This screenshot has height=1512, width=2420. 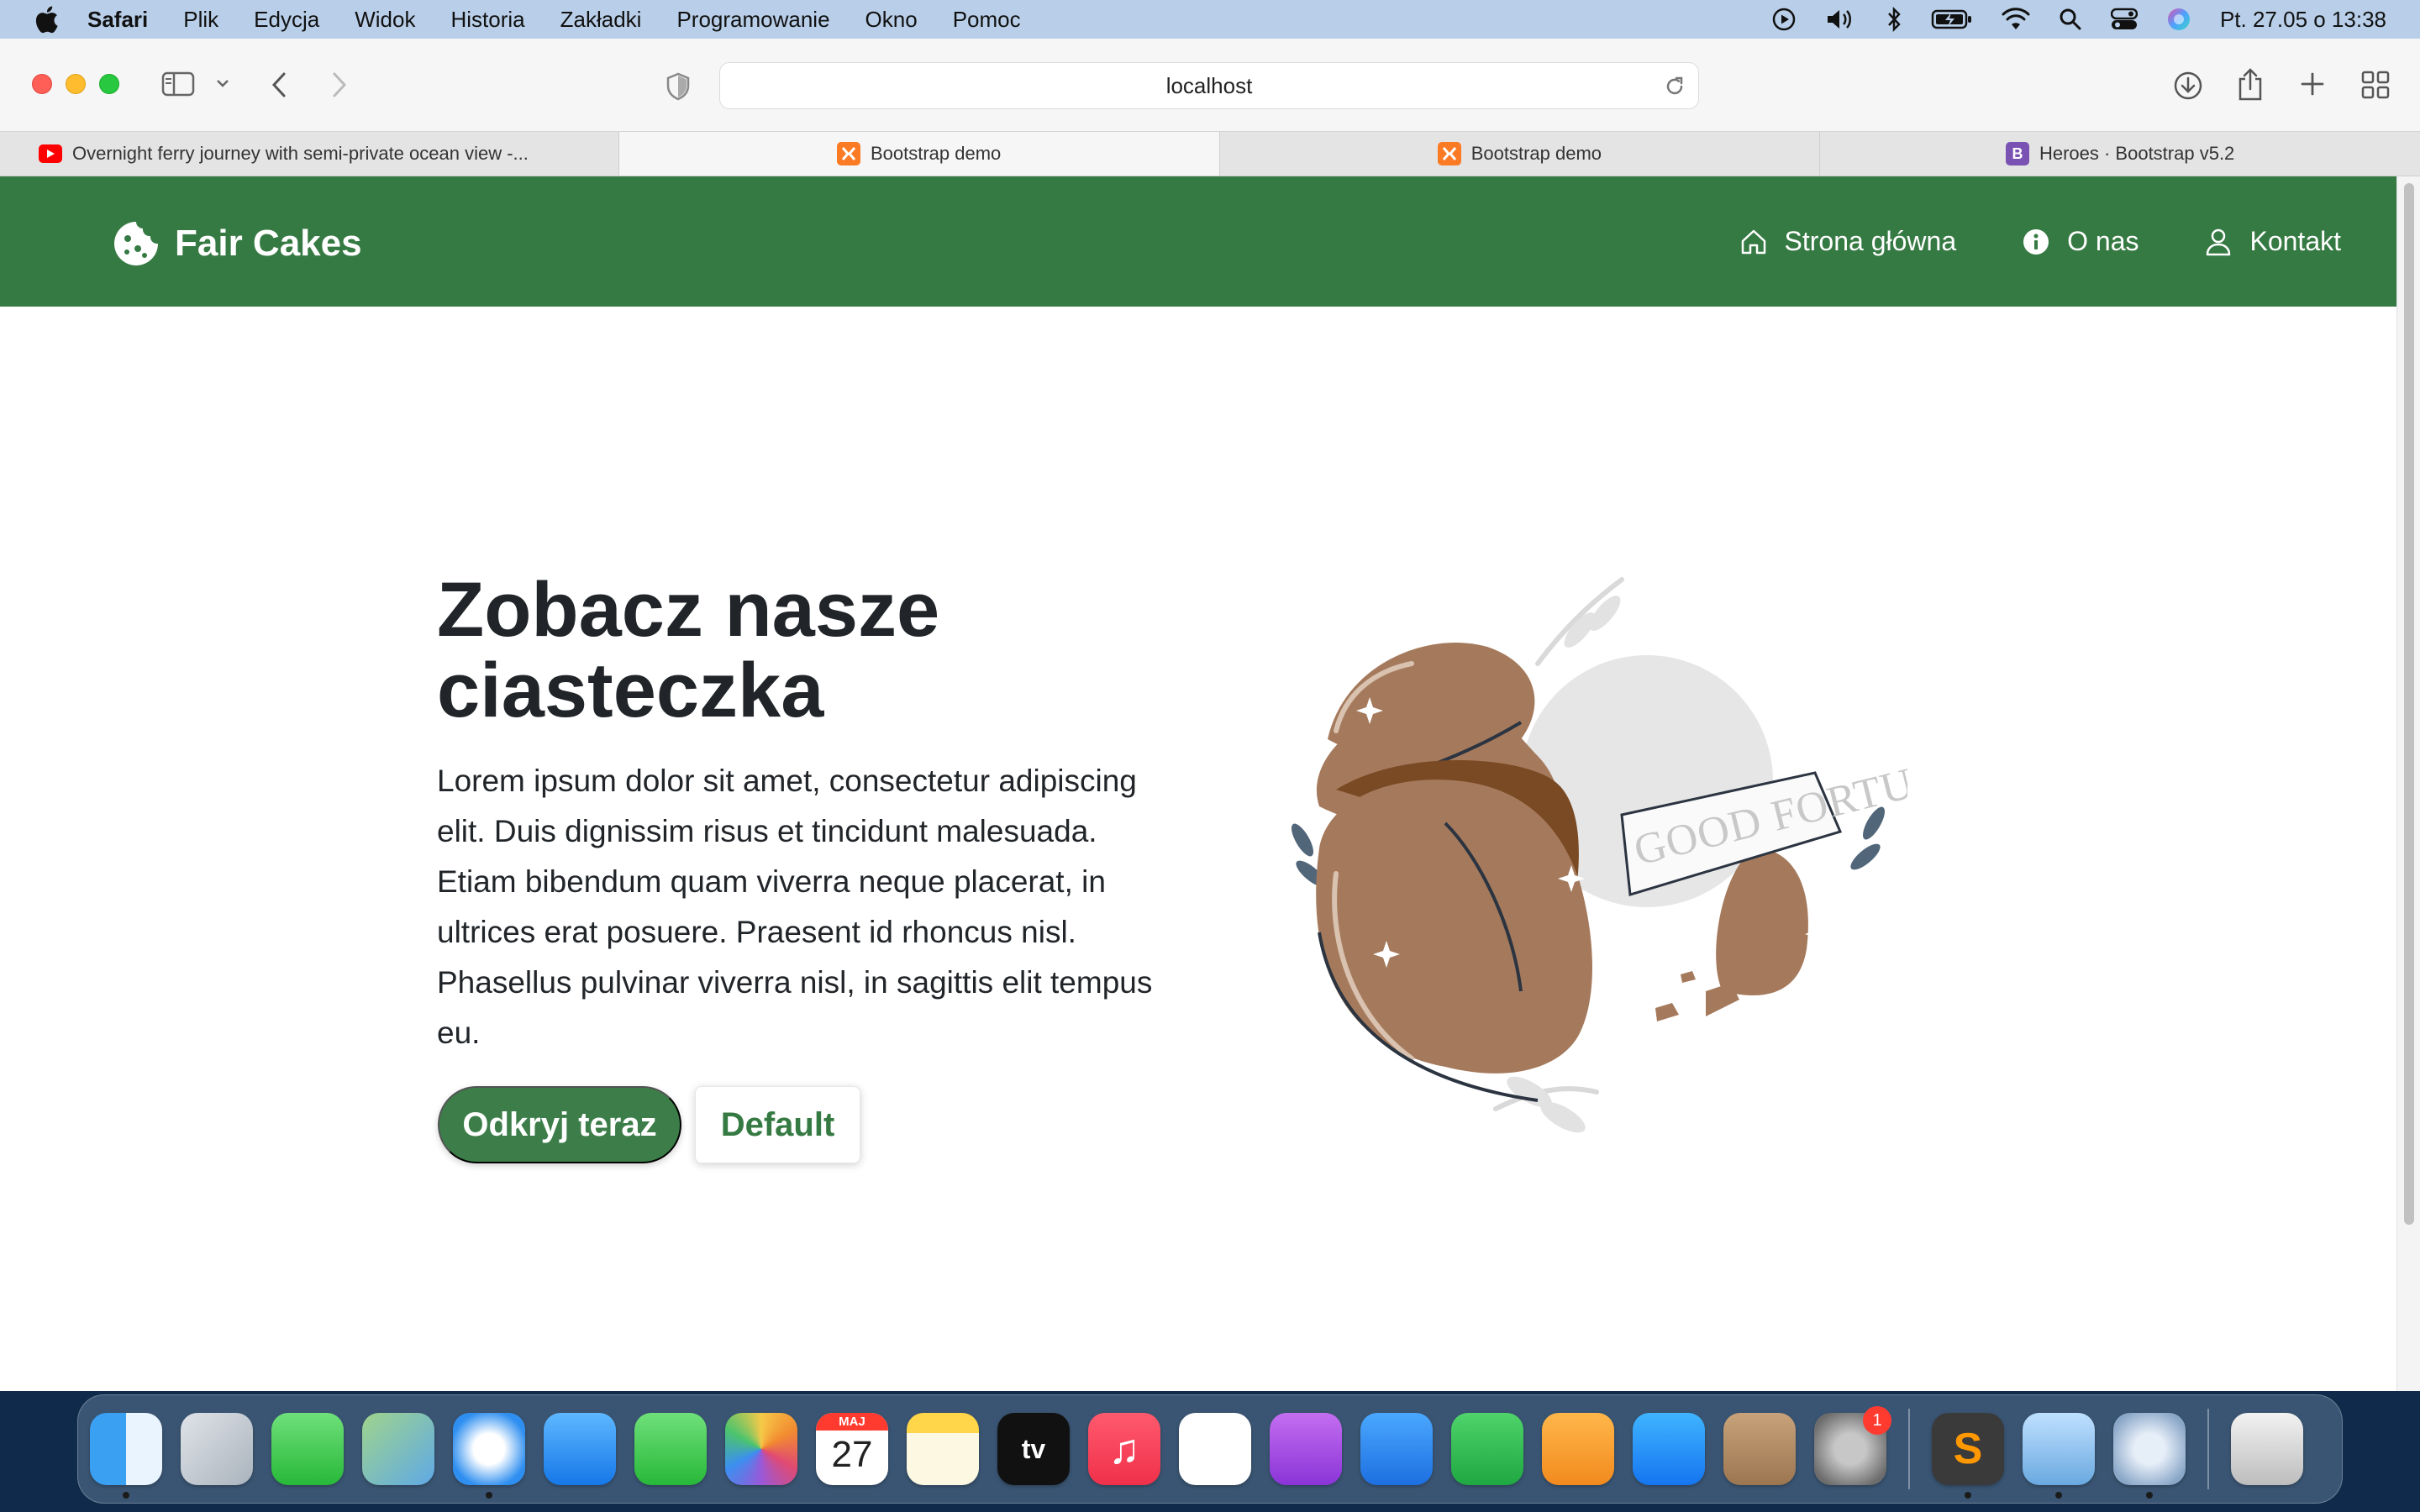 What do you see at coordinates (489, 1456) in the screenshot?
I see `safari-icon` at bounding box center [489, 1456].